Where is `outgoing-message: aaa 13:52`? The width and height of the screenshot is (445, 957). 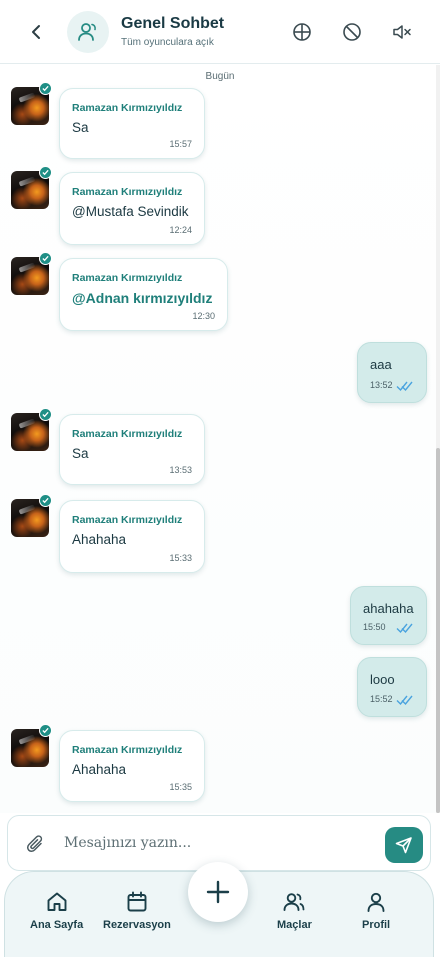
outgoing-message: aaa 13:52 is located at coordinates (392, 372).